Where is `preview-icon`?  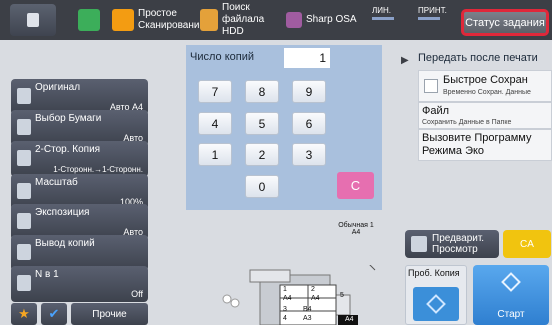 preview-icon is located at coordinates (419, 244).